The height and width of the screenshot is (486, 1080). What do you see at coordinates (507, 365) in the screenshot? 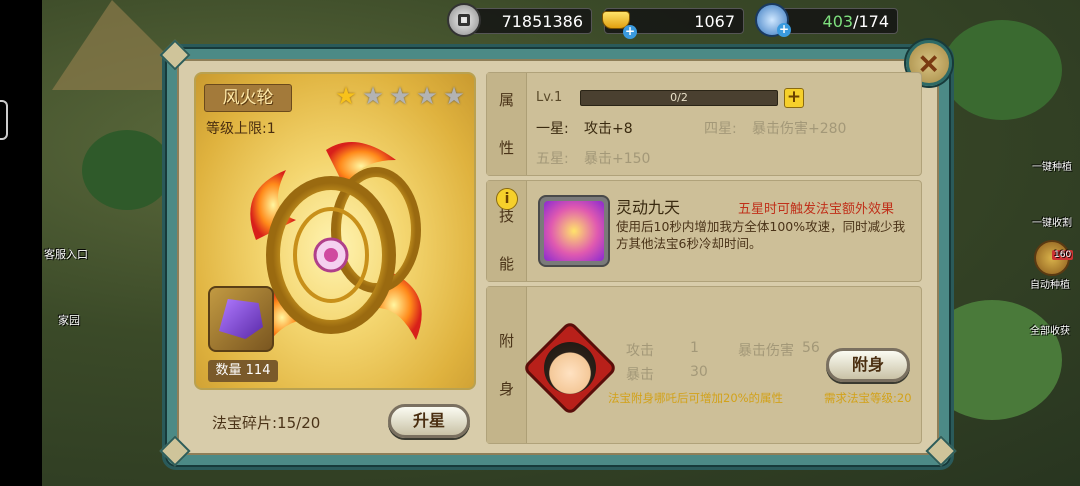
I see `attach-panel-label: 附 身` at bounding box center [507, 365].